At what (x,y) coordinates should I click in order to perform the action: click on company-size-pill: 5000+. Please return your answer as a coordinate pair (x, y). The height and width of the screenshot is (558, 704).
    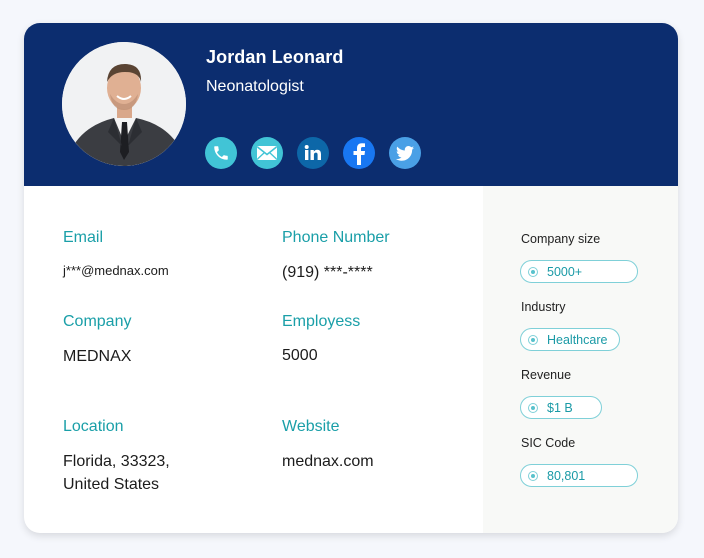
    Looking at the image, I should click on (579, 271).